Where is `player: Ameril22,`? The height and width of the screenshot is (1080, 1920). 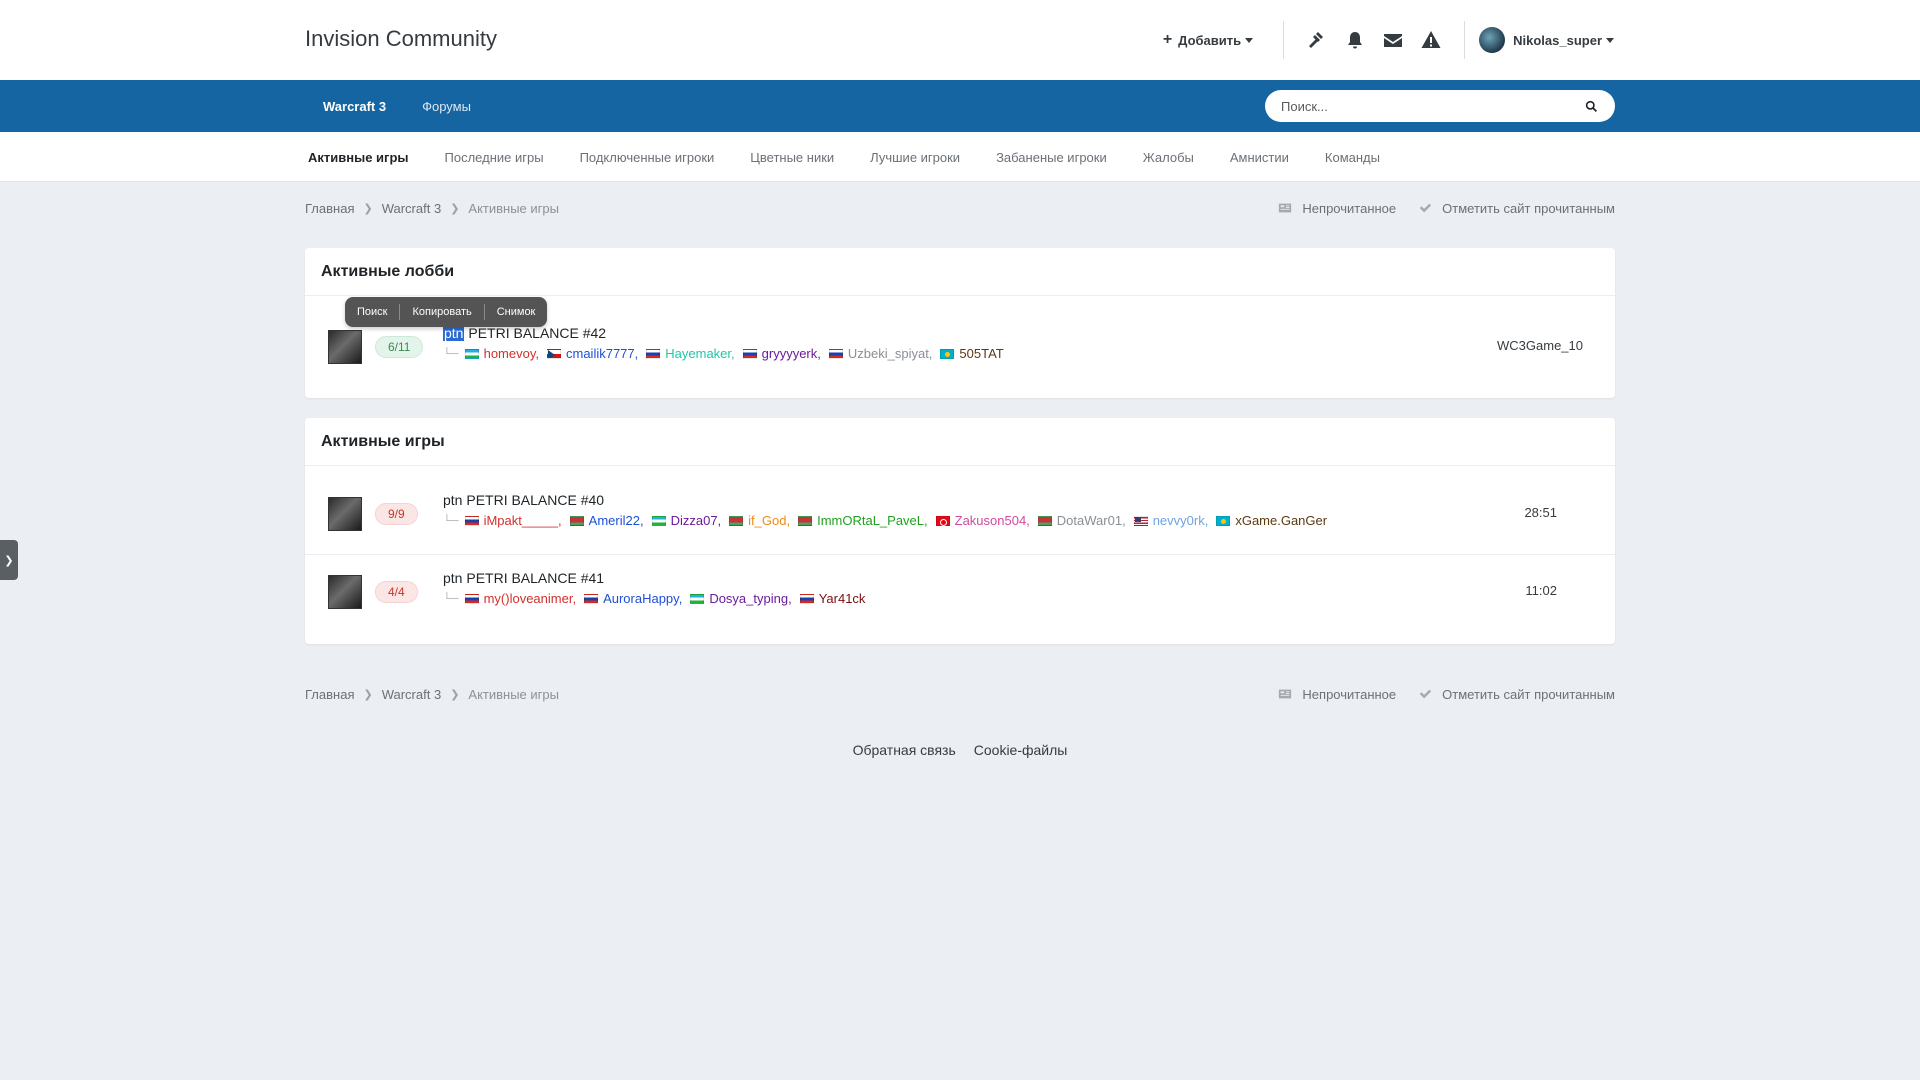 player: Ameril22, is located at coordinates (606, 520).